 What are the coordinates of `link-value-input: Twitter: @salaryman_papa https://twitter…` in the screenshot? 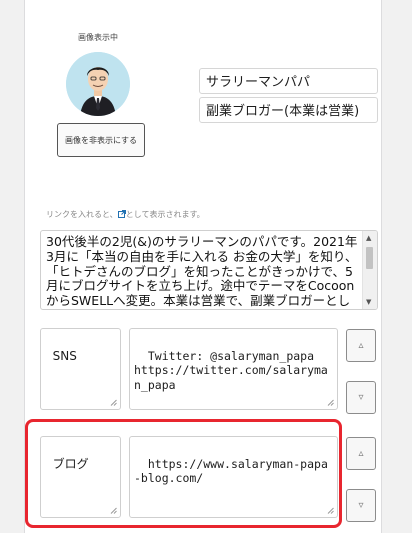 It's located at (233, 369).